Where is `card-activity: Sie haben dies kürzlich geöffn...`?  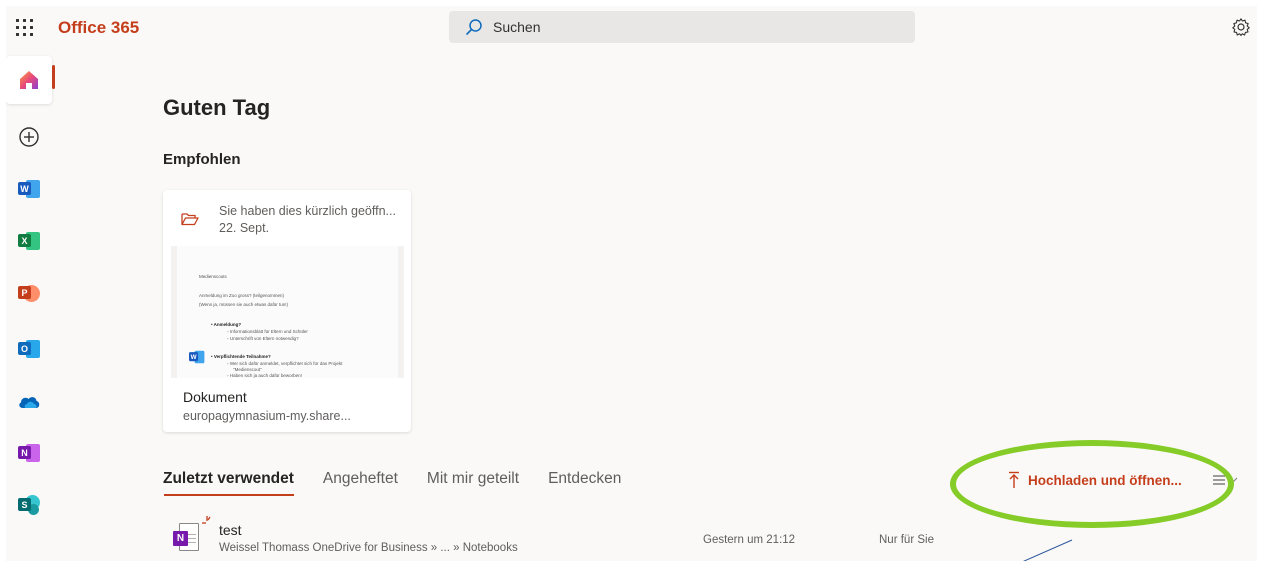
card-activity: Sie haben dies kürzlich geöffn... is located at coordinates (307, 211).